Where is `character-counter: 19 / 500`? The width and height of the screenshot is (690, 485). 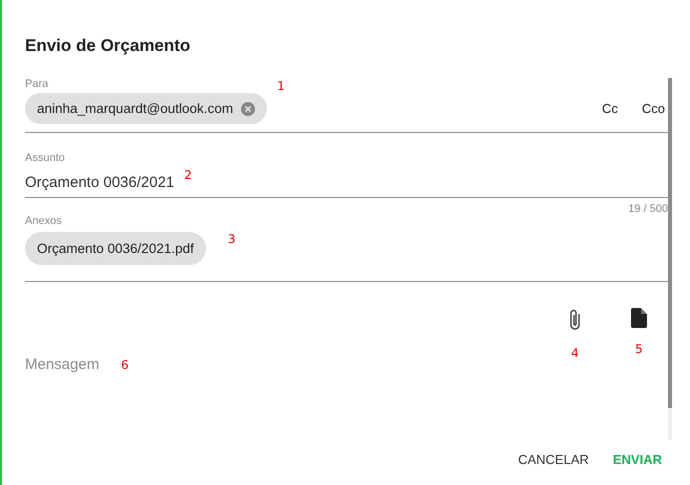 character-counter: 19 / 500 is located at coordinates (648, 209).